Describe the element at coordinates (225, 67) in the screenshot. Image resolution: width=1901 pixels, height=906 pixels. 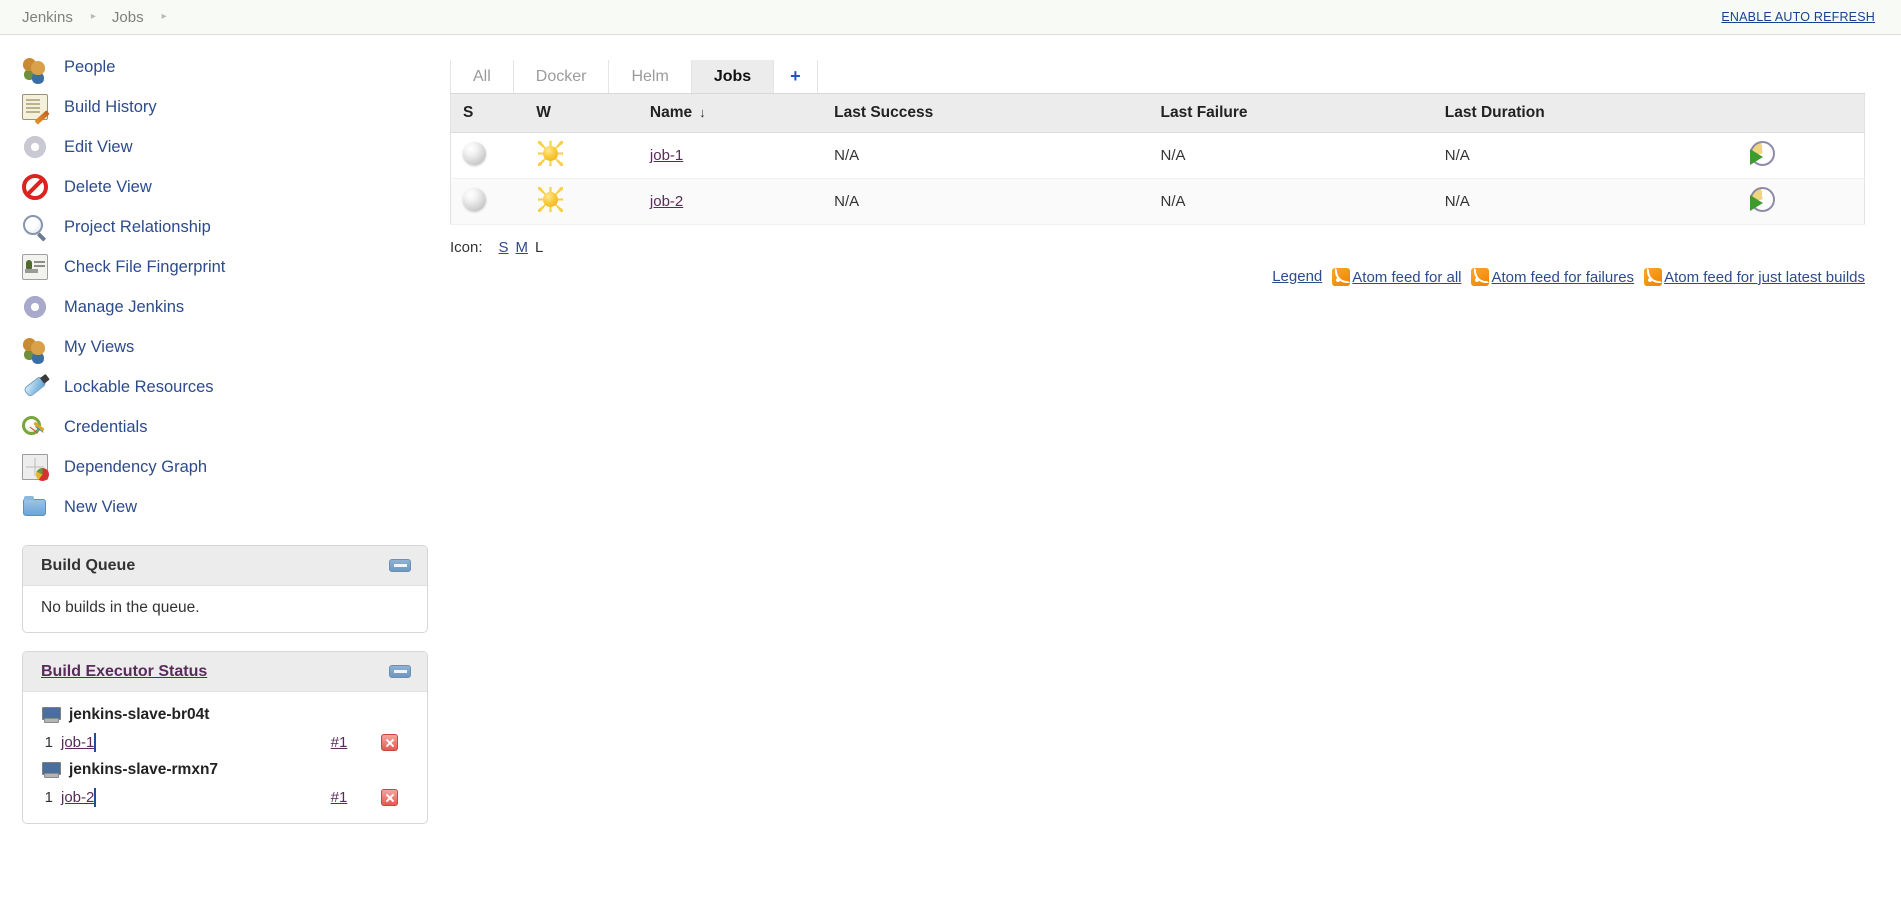
I see `sidebar-item-people: People` at that location.